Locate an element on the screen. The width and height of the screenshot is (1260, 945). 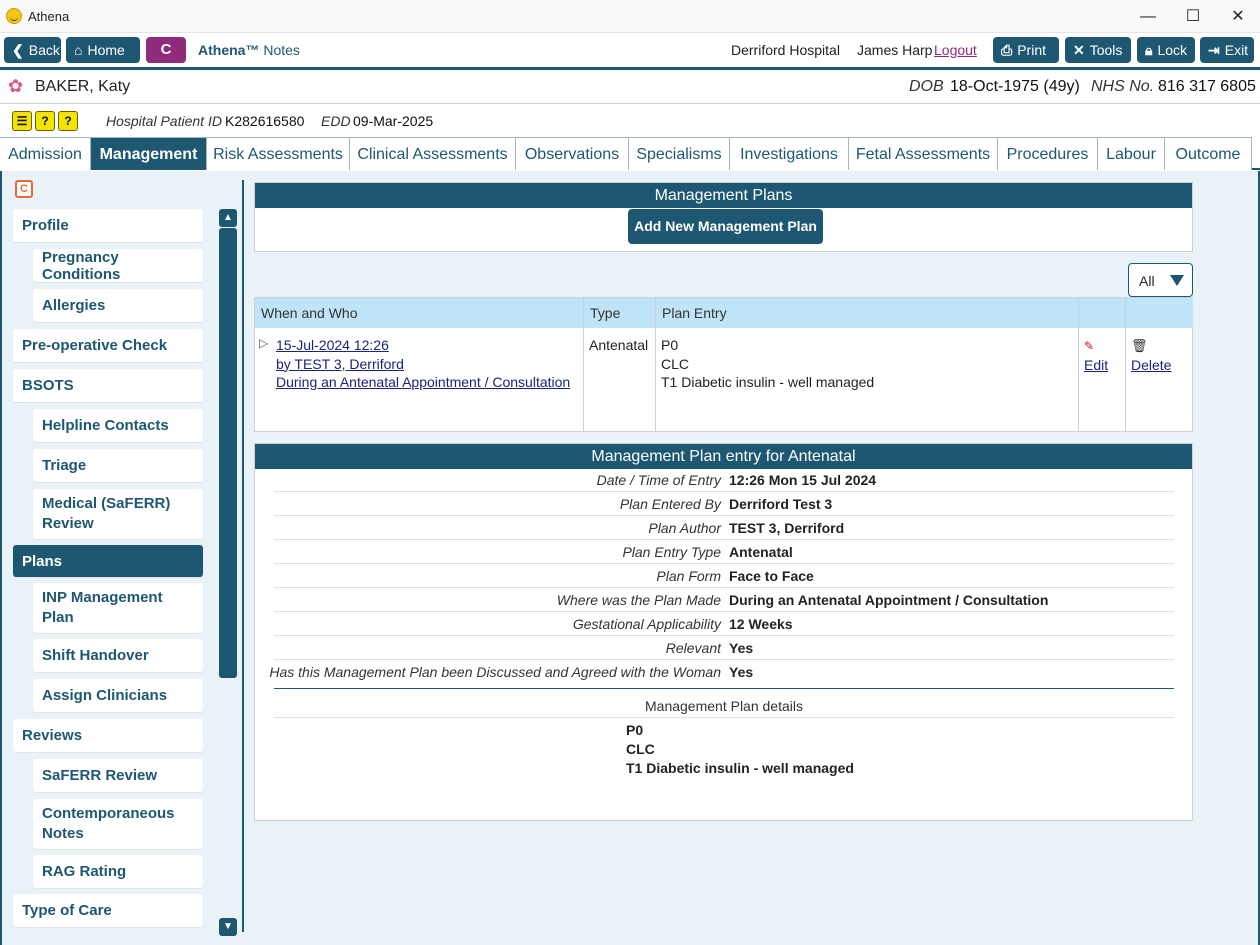
detail-value: Derriford Test 3 is located at coordinates (781, 504).